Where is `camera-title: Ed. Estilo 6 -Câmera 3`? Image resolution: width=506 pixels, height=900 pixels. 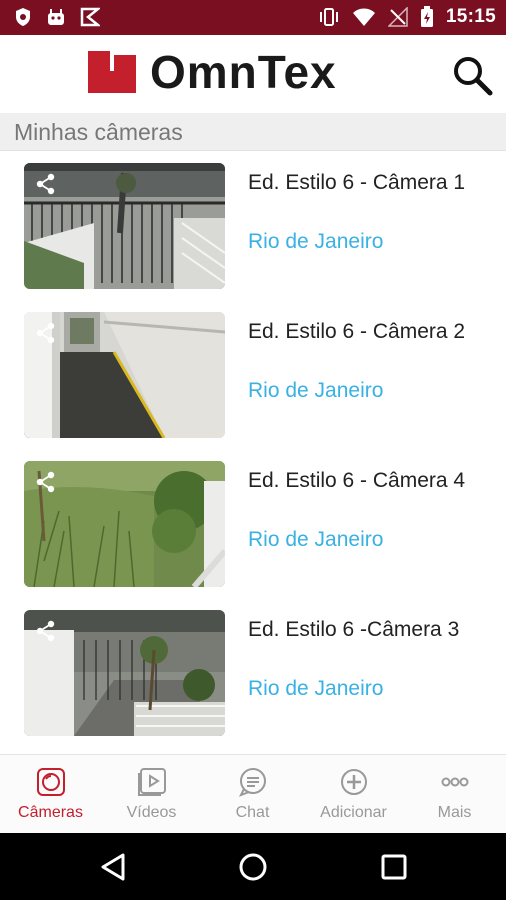
camera-title: Ed. Estilo 6 -Câmera 3 is located at coordinates (363, 629).